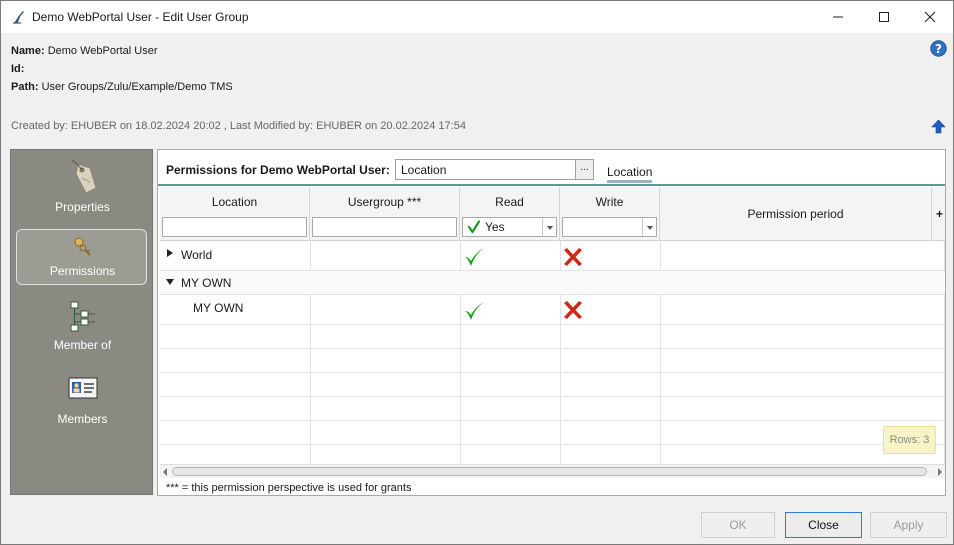 The height and width of the screenshot is (545, 954). I want to click on sidebar-item-label: Member of, so click(82, 345).